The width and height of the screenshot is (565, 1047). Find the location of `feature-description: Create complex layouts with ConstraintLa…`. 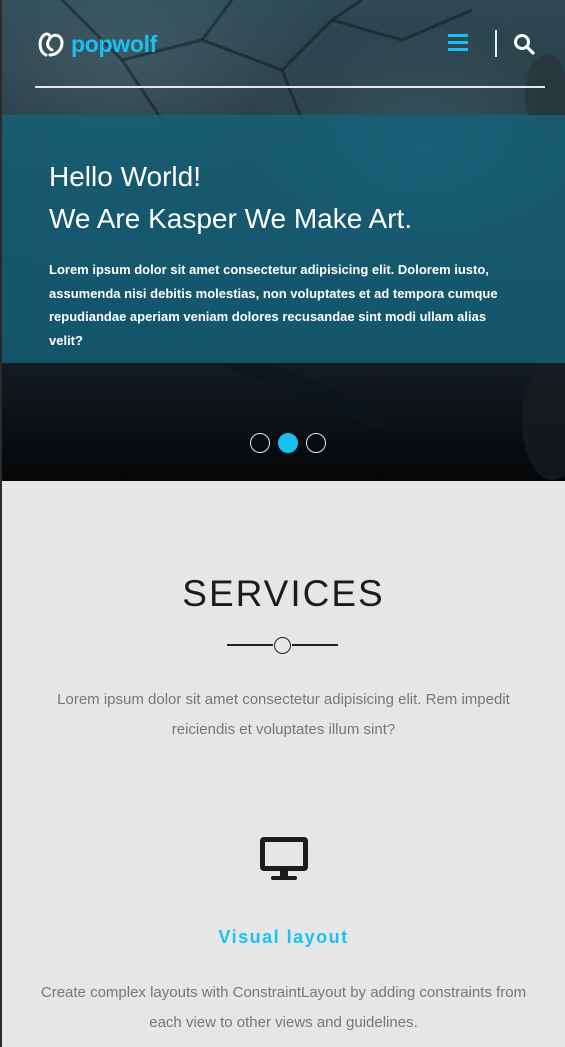

feature-description: Create complex layouts with ConstraintLa… is located at coordinates (283, 1007).